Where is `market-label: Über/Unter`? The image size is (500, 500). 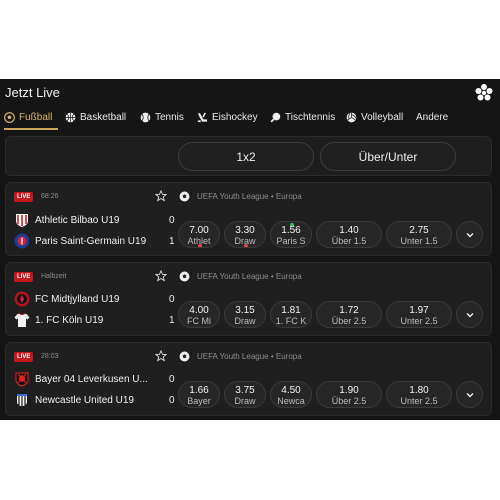
market-label: Über/Unter is located at coordinates (388, 156).